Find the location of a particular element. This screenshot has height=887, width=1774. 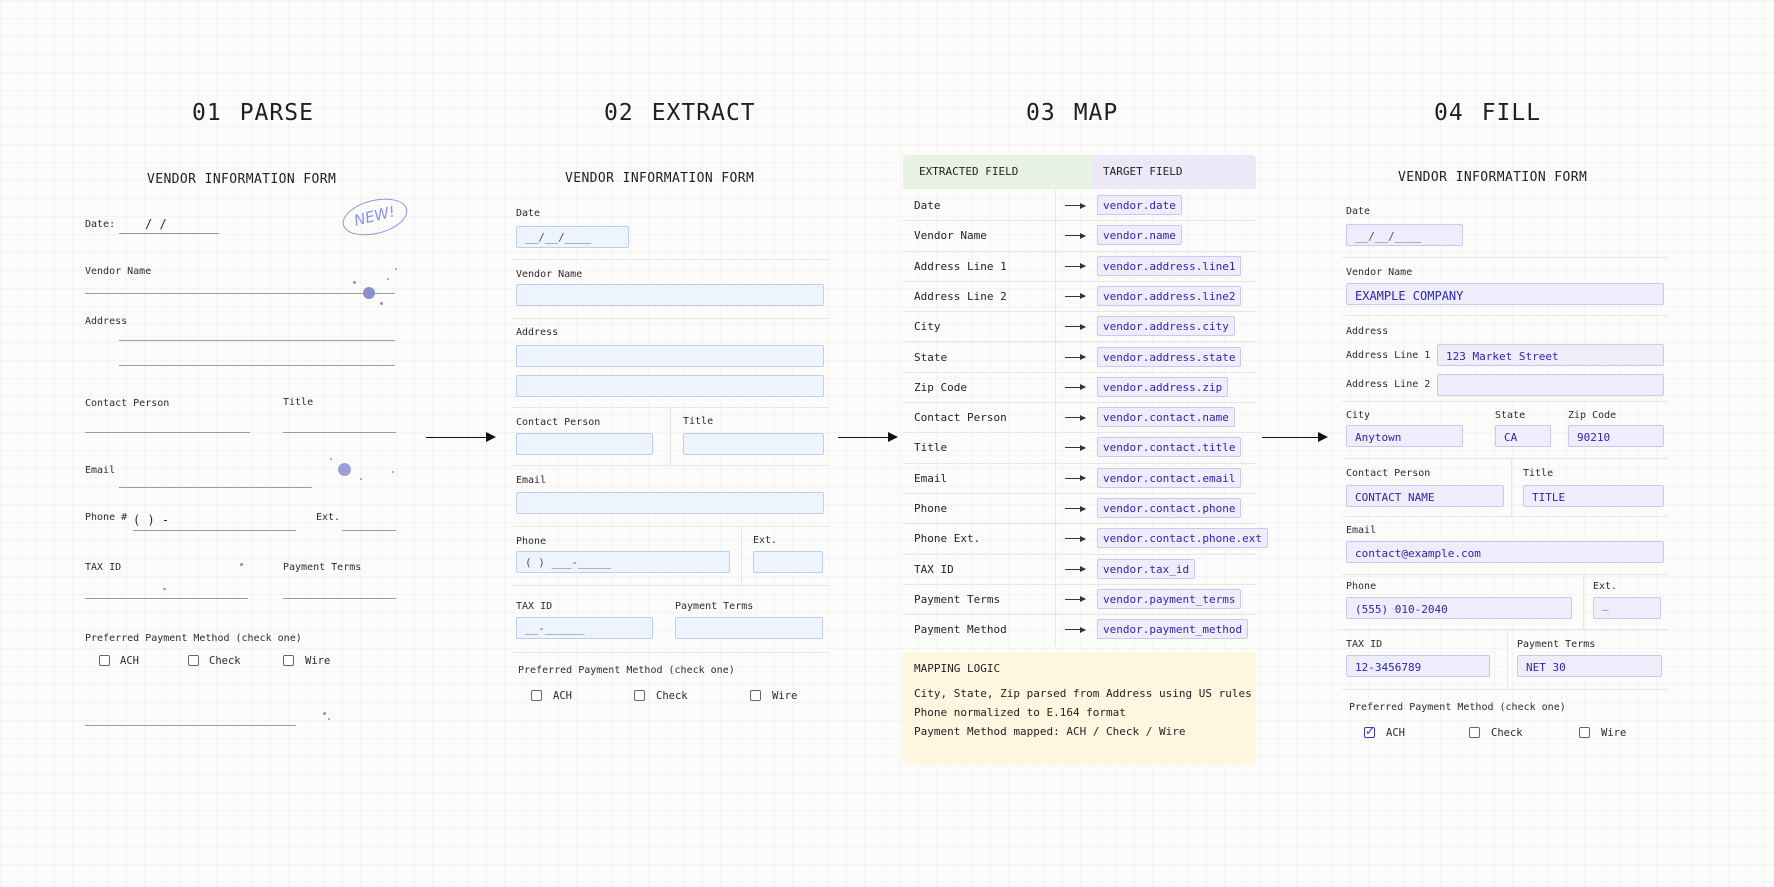

extracted-field-name: Address Line 2 is located at coordinates (960, 296).